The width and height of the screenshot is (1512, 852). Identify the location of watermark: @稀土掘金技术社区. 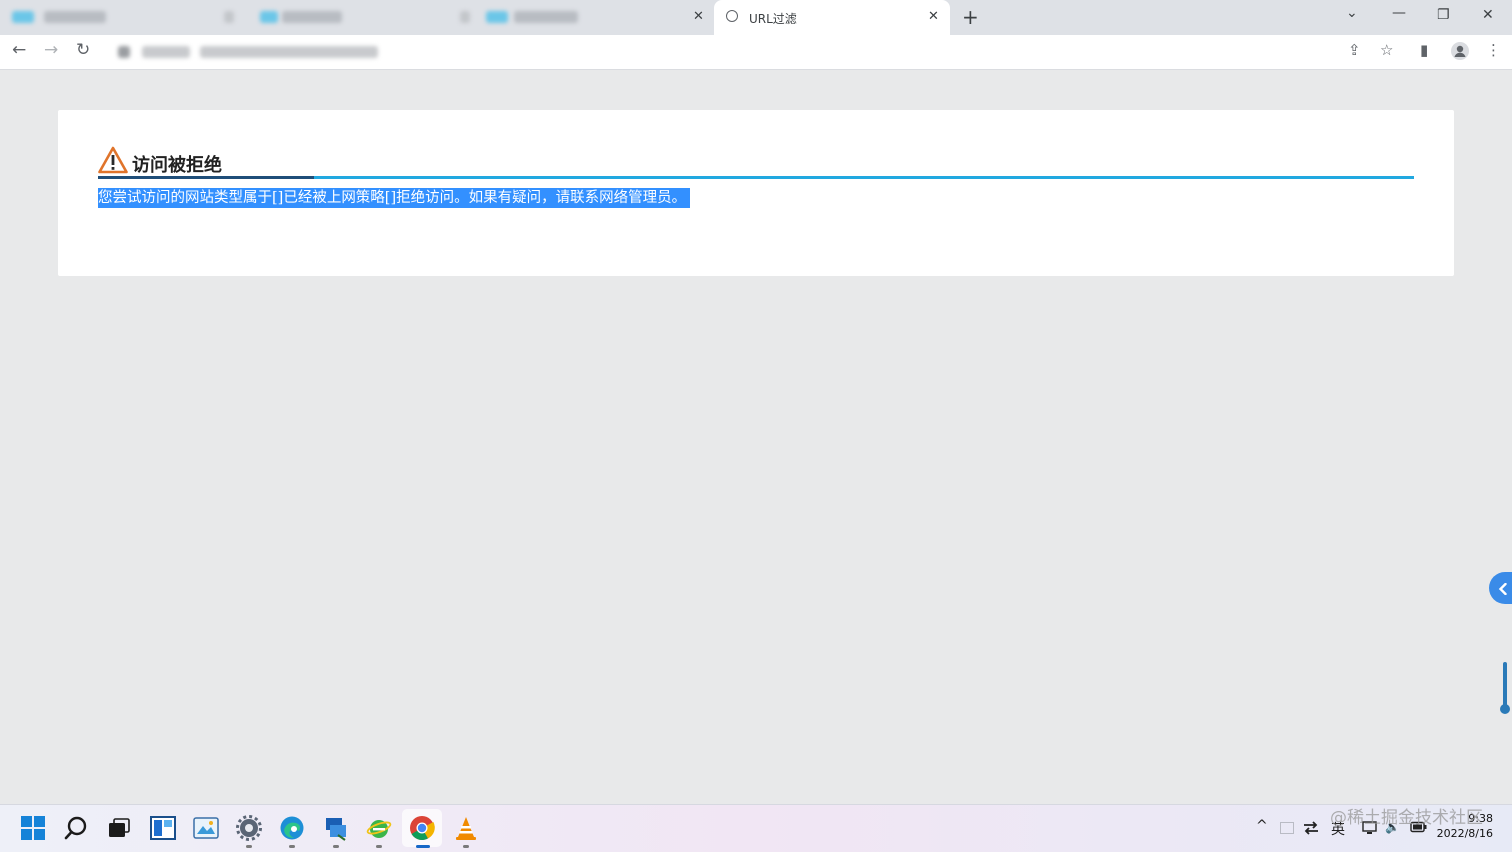
(1406, 818).